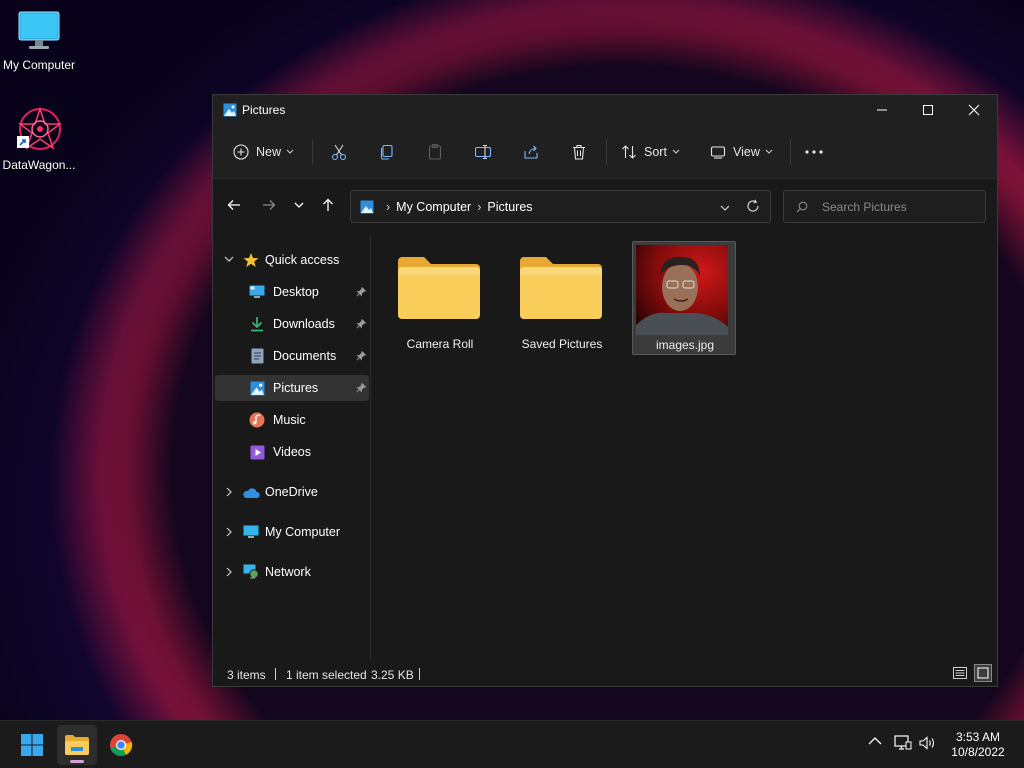 Image resolution: width=1024 pixels, height=768 pixels. Describe the element at coordinates (440, 344) in the screenshot. I see `file-name: Camera Roll` at that location.